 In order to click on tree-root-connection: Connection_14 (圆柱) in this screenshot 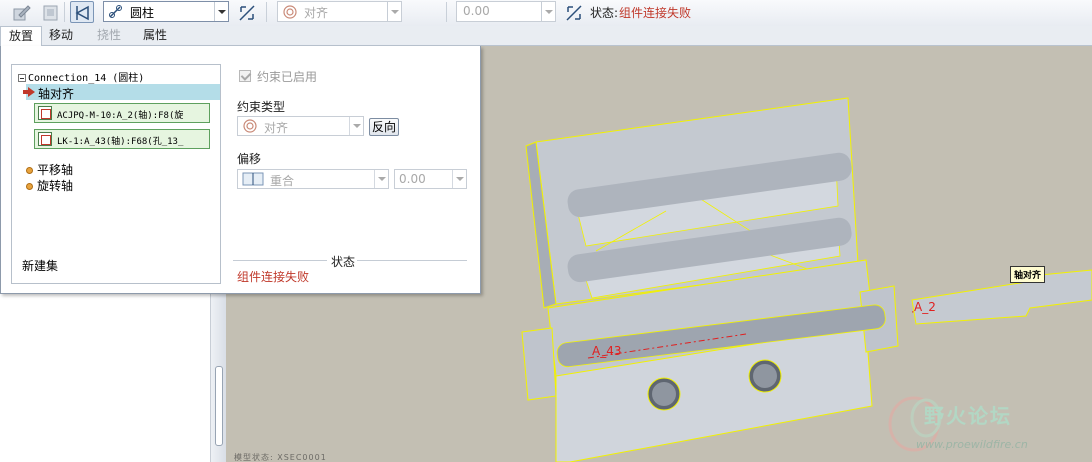, I will do `click(81, 76)`.